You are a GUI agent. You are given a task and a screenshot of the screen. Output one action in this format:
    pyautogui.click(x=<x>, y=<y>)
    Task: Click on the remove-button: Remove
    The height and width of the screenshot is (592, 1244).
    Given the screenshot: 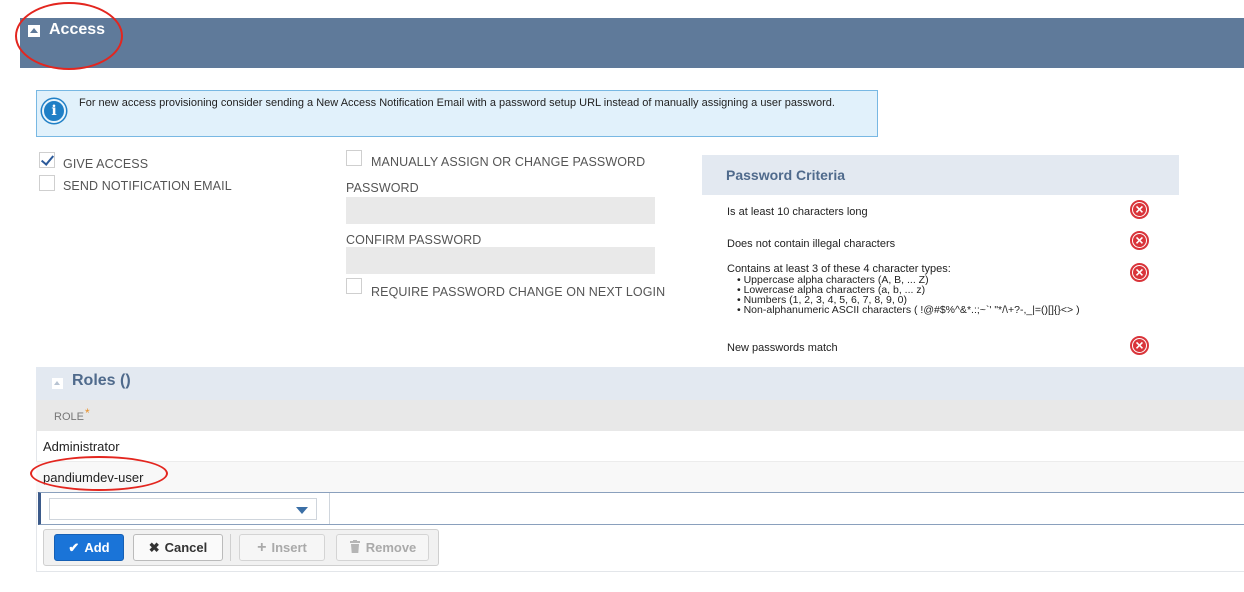 What is the action you would take?
    pyautogui.click(x=382, y=547)
    